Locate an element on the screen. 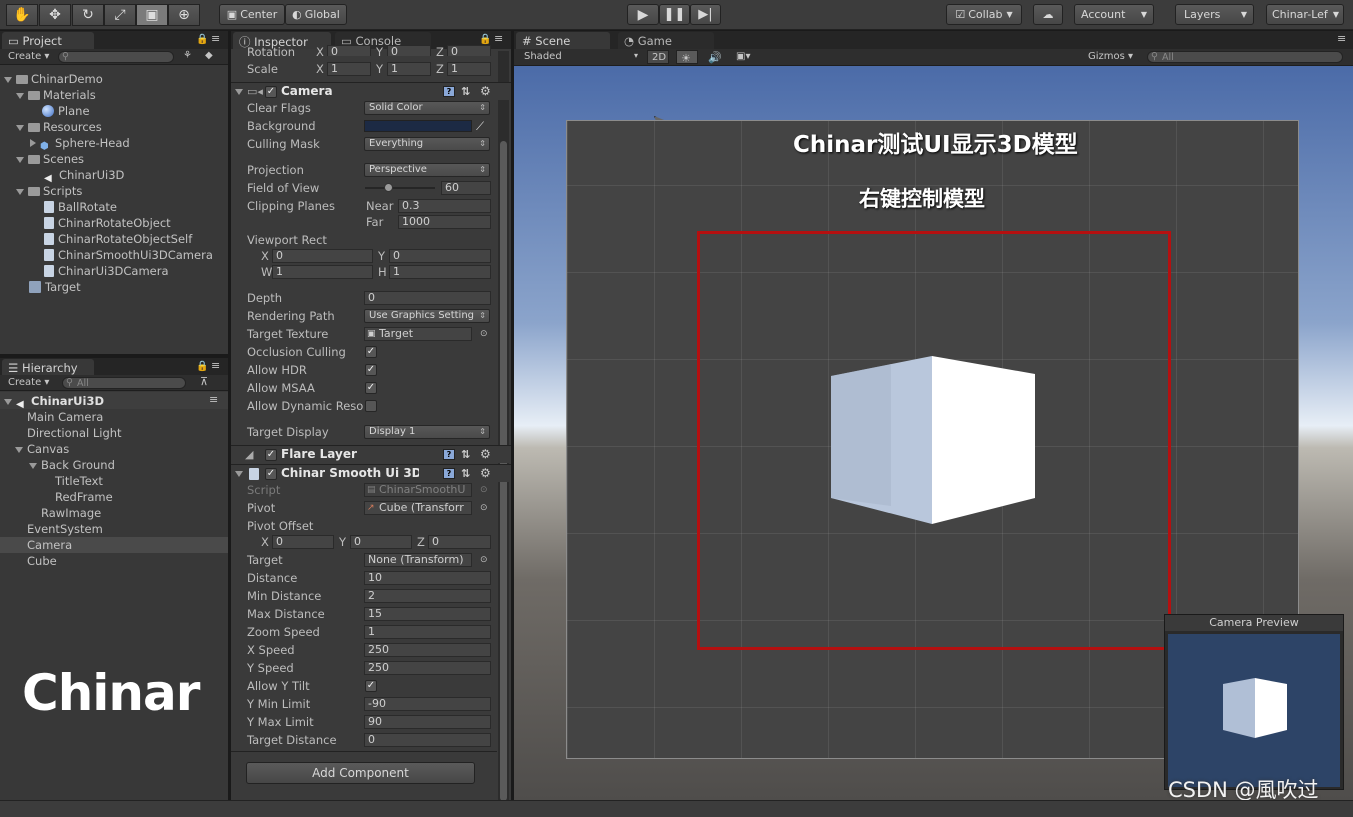 The image size is (1353, 817). hierarchy-item-cube: Cube is located at coordinates (42, 561).